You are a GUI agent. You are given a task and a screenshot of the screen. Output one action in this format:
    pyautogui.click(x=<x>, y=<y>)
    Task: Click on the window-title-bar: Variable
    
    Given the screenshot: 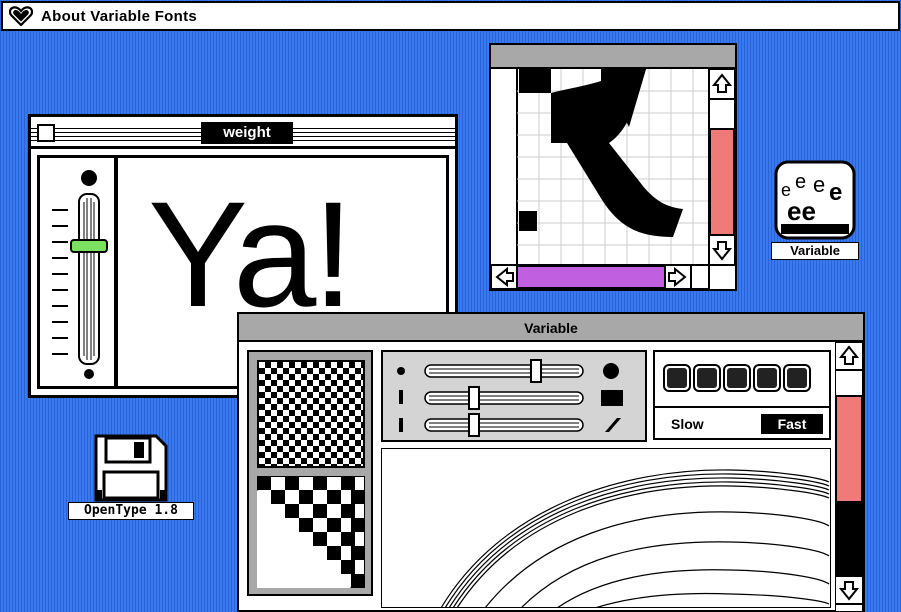 What is the action you would take?
    pyautogui.click(x=551, y=328)
    